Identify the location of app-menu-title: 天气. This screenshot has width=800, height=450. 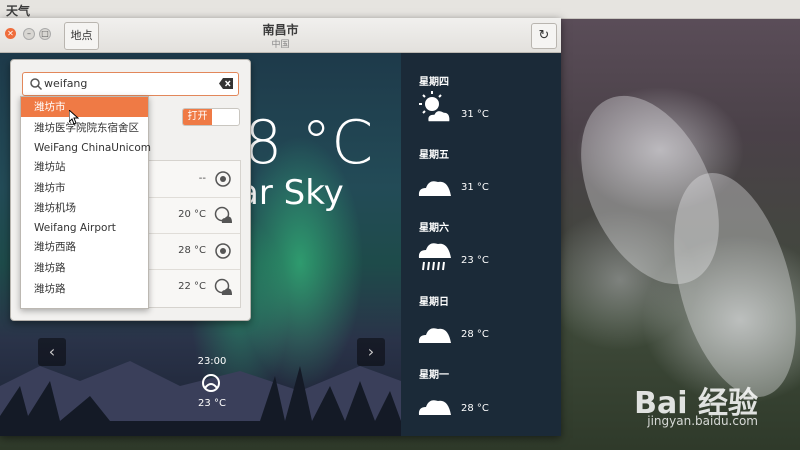
(18, 10).